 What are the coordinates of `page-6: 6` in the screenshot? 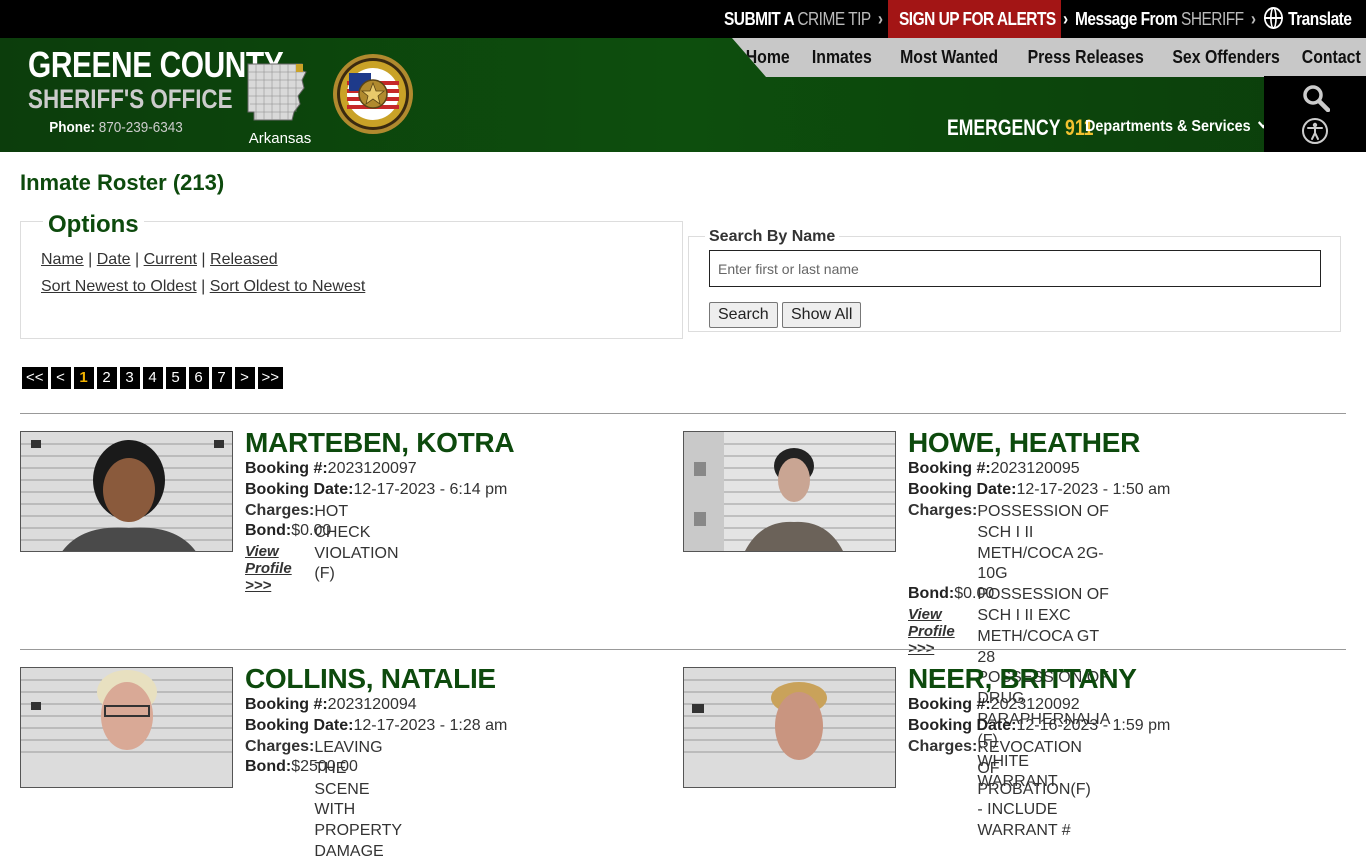 It's located at (198, 378).